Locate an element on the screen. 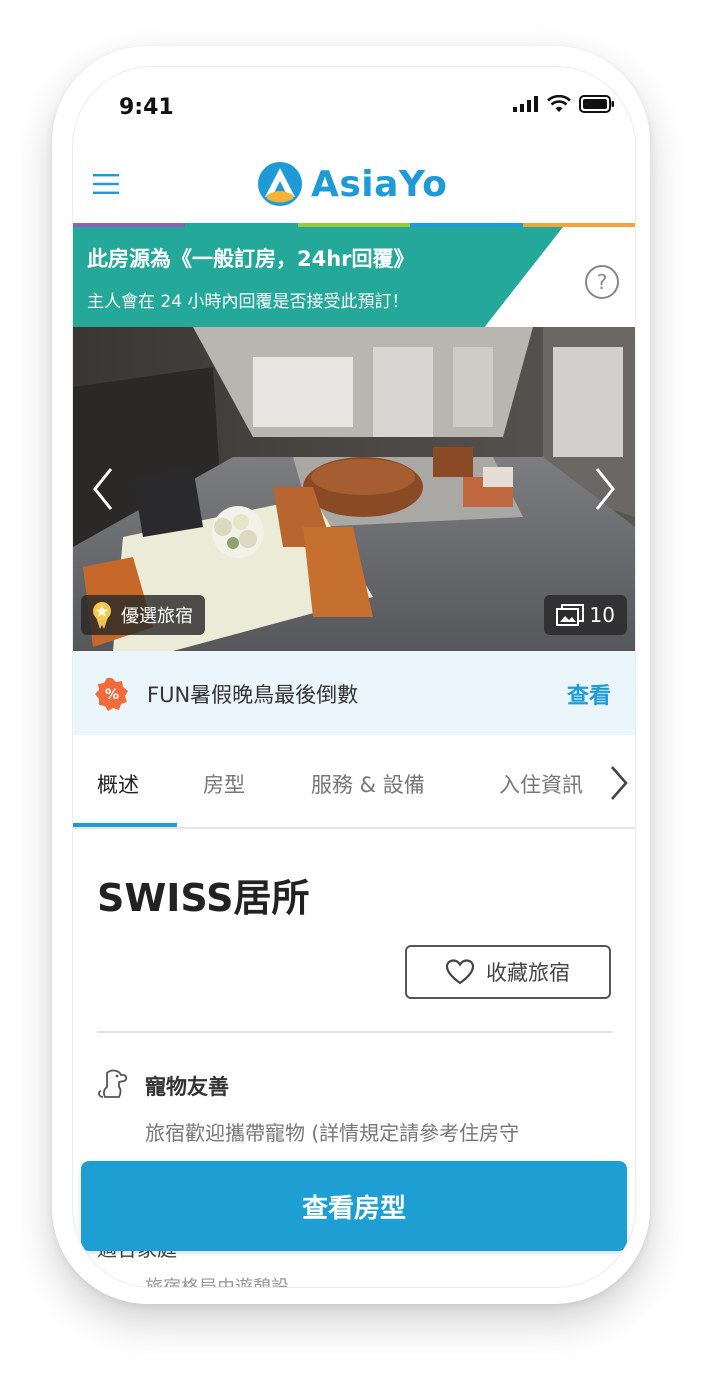  section-tabs: 概述 房型 服務 & 設備 入住資訊 is located at coordinates (354, 782).